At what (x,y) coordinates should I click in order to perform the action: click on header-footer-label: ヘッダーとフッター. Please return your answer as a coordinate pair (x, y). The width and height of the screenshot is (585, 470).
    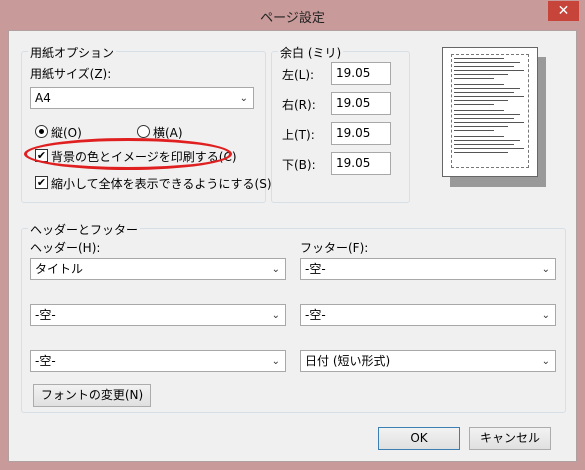
    Looking at the image, I should click on (84, 229).